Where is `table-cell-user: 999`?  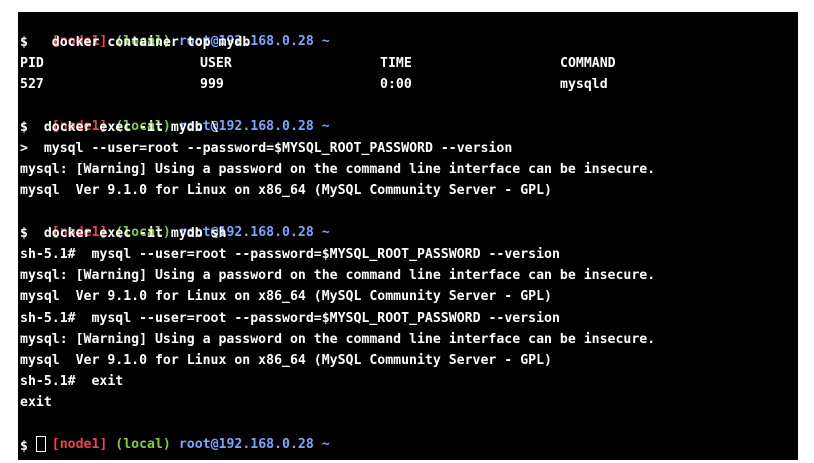 table-cell-user: 999 is located at coordinates (212, 84).